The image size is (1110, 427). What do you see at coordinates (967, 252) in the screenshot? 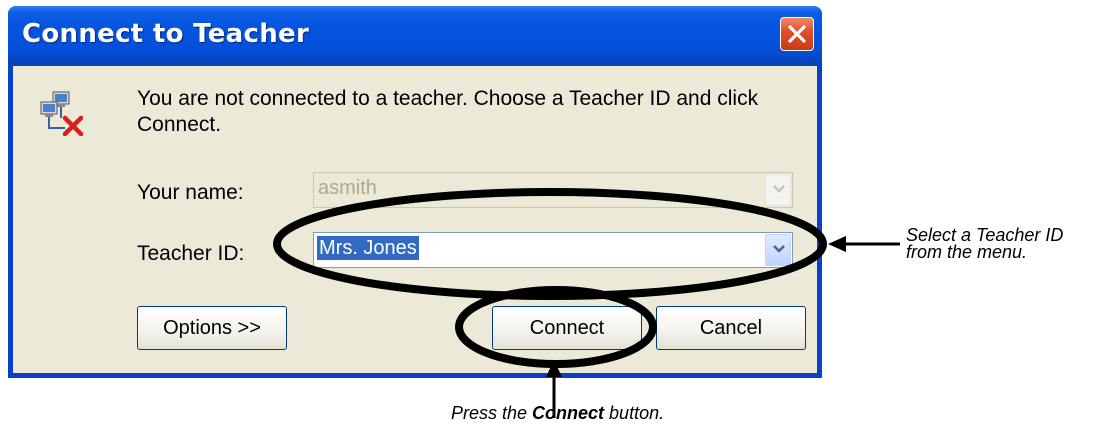
I see `teacher-id-note-line2: from the menu.` at bounding box center [967, 252].